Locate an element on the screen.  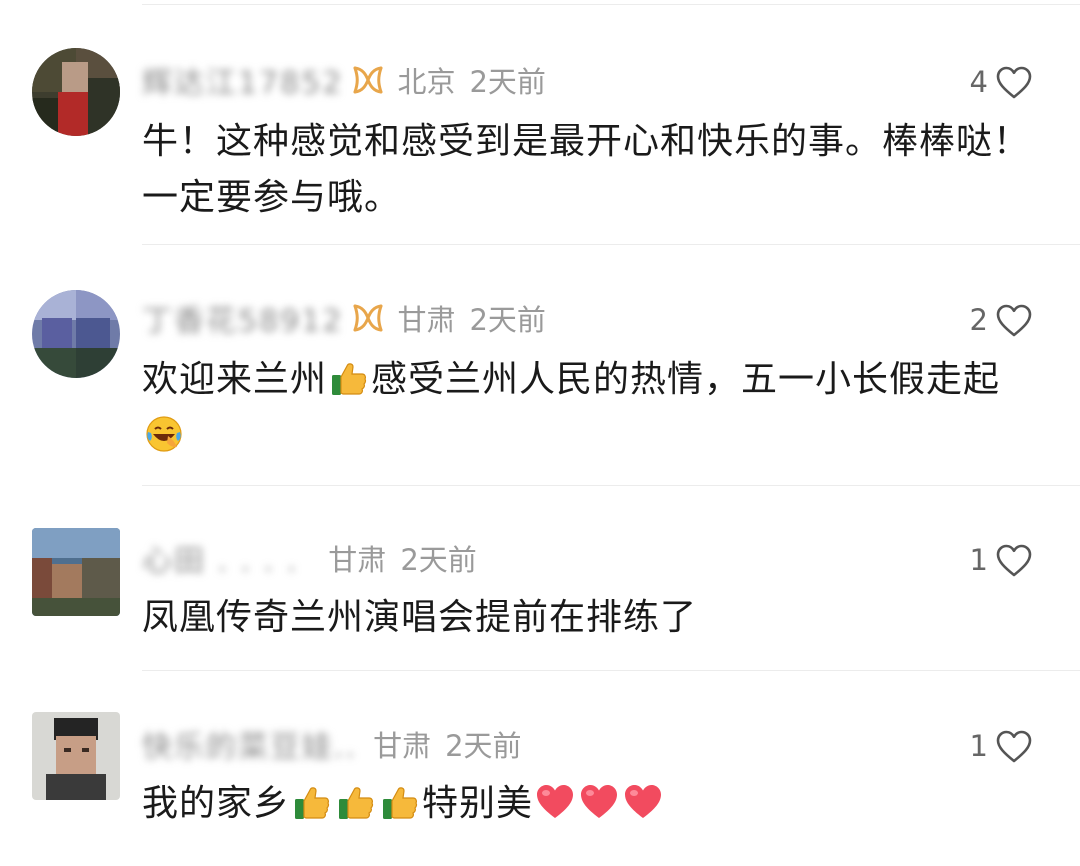
comment-meta: 丁香花58912 甘肃 2天前 is located at coordinates (344, 318).